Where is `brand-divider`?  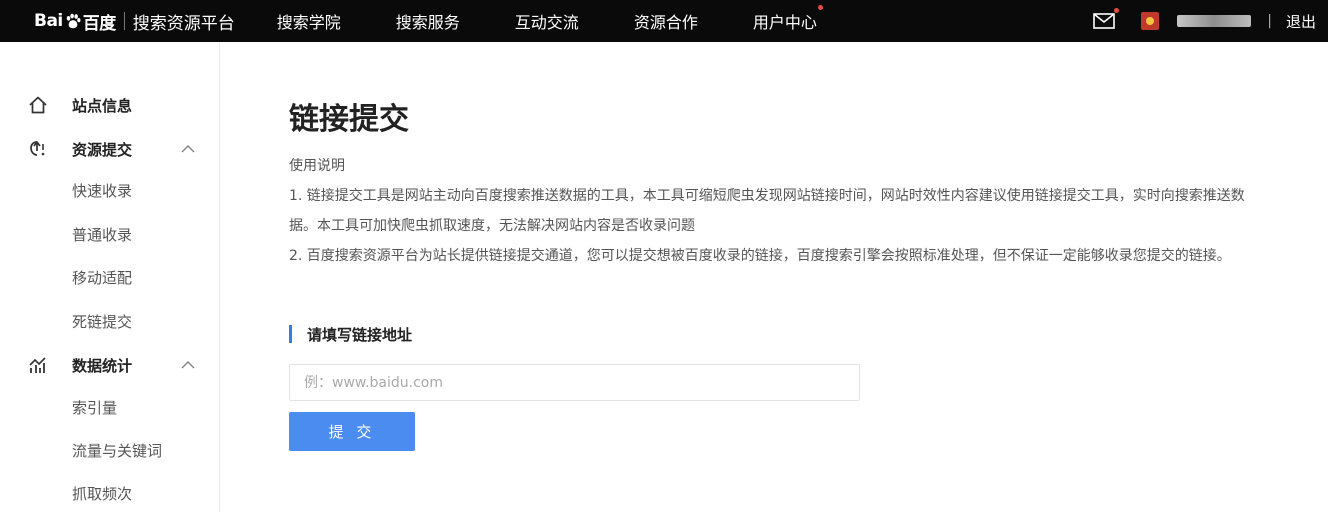
brand-divider is located at coordinates (124, 21).